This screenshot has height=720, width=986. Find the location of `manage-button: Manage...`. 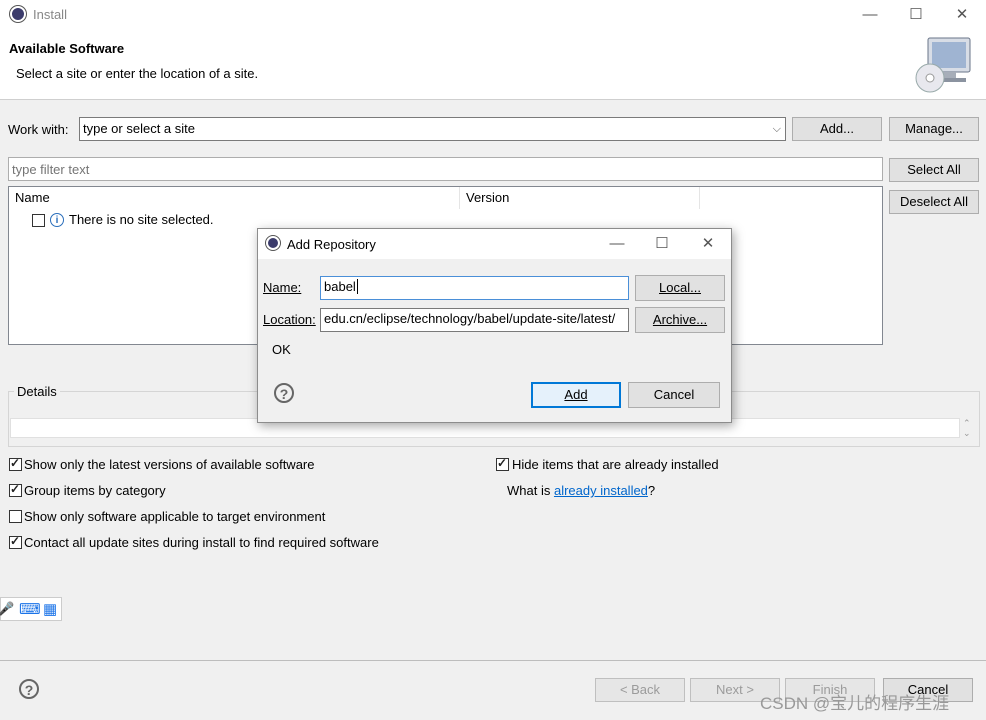

manage-button: Manage... is located at coordinates (934, 129).